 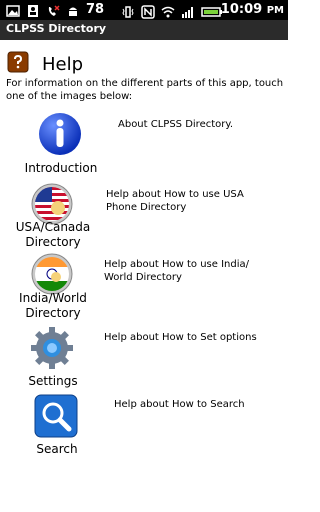 I want to click on help-item-settings: Settings Help about How to Set options, so click(x=144, y=357).